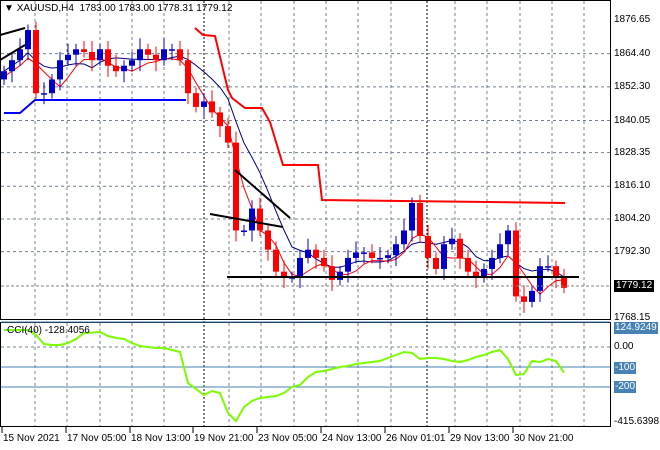 The image size is (660, 450). What do you see at coordinates (632, 218) in the screenshot?
I see `price-axis-label: 1804.20` at bounding box center [632, 218].